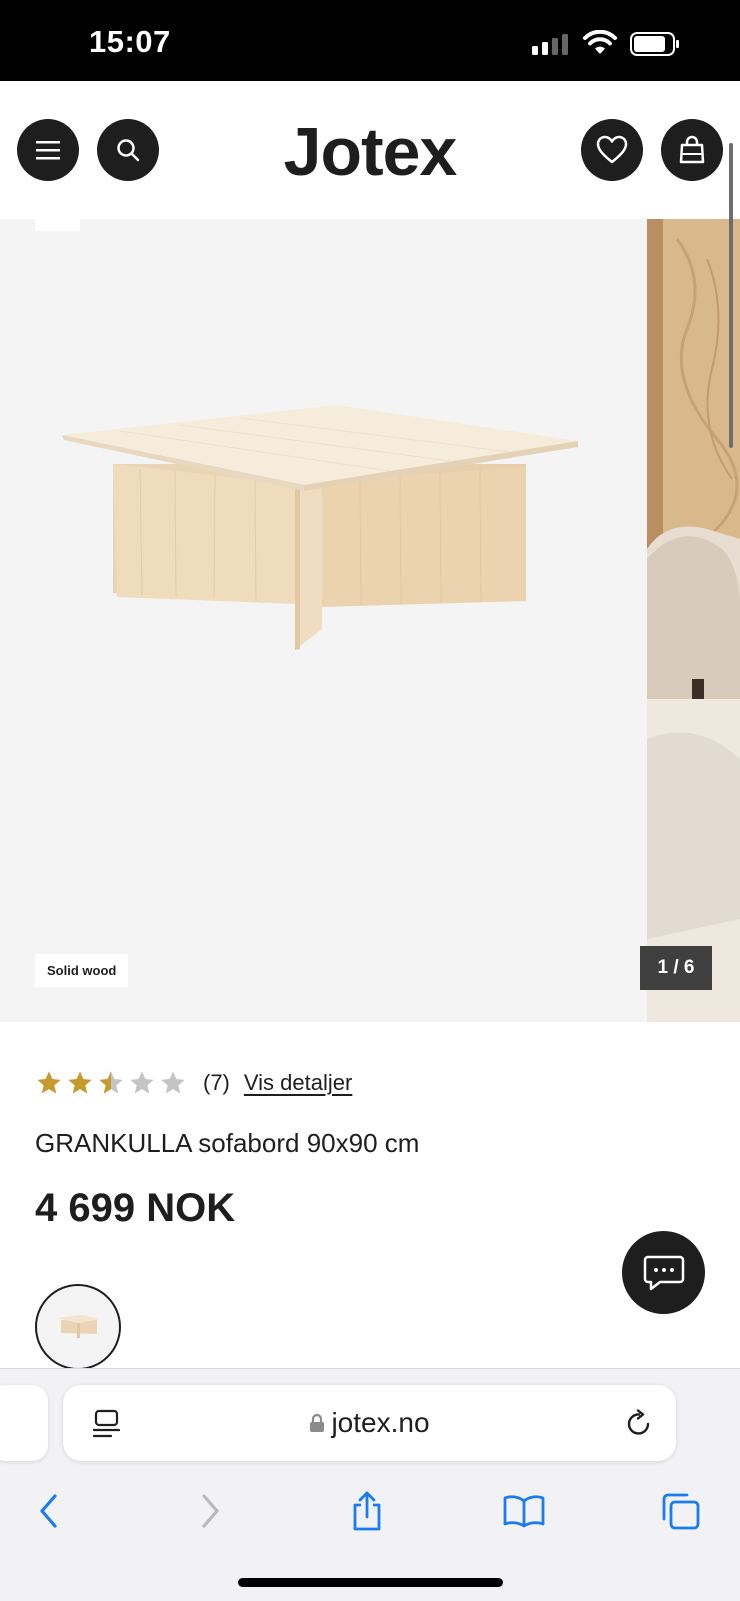 This screenshot has height=1601, width=740. I want to click on cellular-signal-icon, so click(550, 44).